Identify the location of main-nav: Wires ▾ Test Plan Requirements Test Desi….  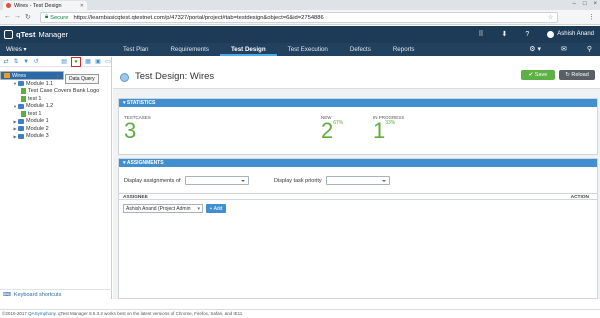
(300, 49).